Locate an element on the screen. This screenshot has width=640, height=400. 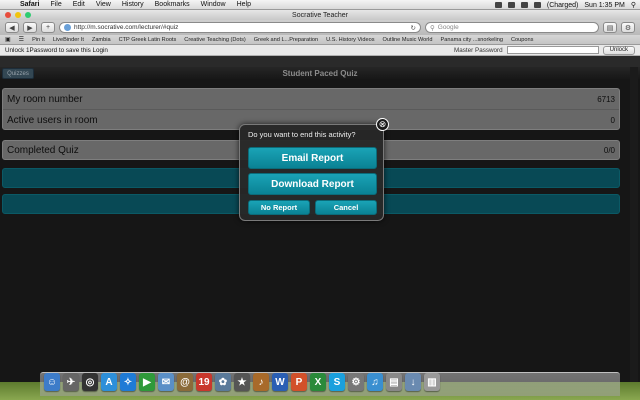
forward-arrow-icon: ▶ is located at coordinates (30, 28).